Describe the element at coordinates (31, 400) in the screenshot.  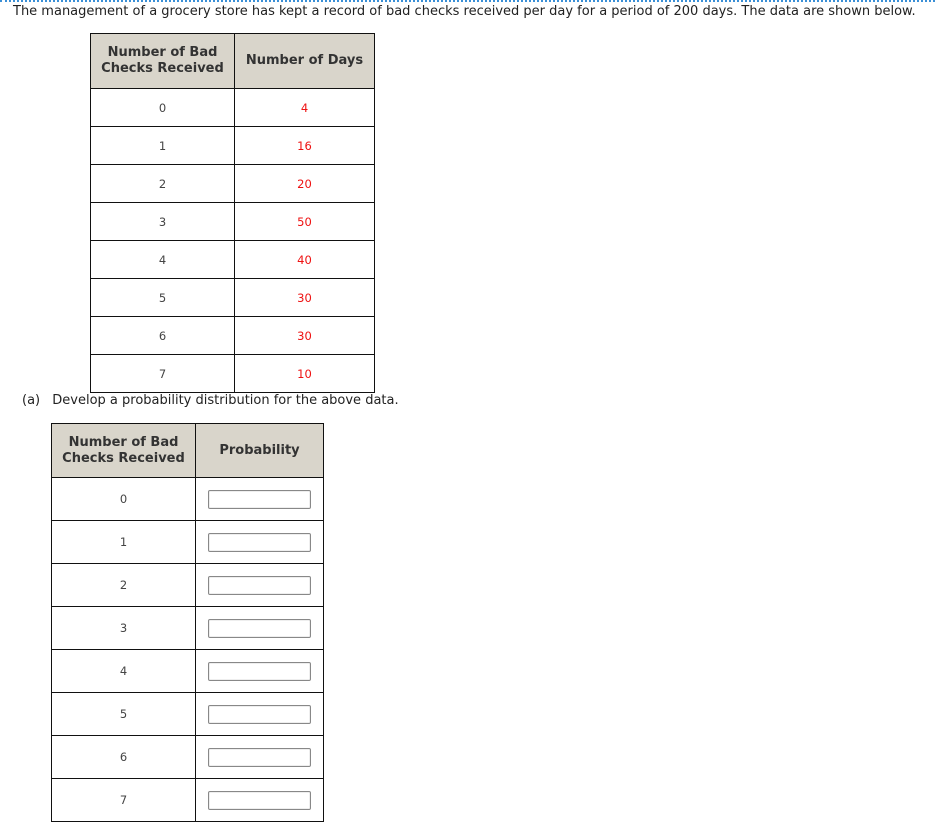
I see `question-label: (a)` at that location.